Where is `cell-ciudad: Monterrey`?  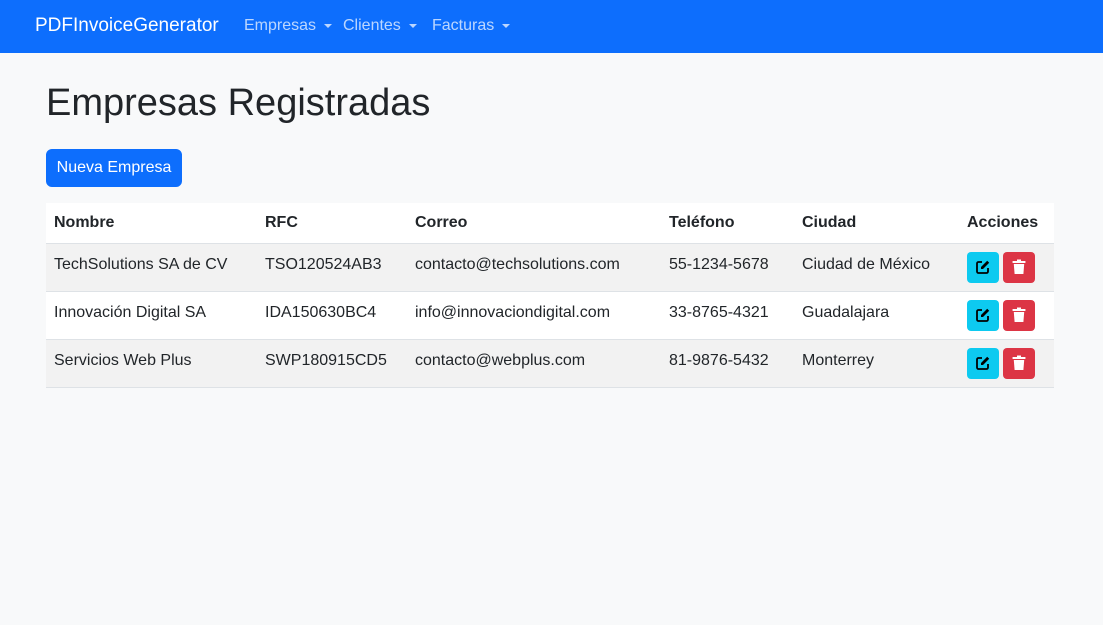
cell-ciudad: Monterrey is located at coordinates (876, 363).